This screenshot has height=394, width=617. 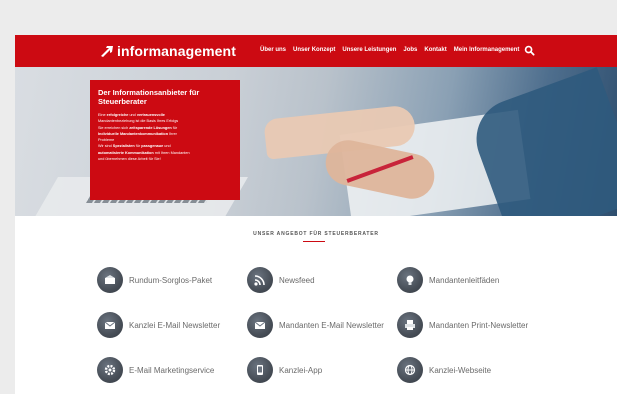 What do you see at coordinates (260, 280) in the screenshot?
I see `rss-icon` at bounding box center [260, 280].